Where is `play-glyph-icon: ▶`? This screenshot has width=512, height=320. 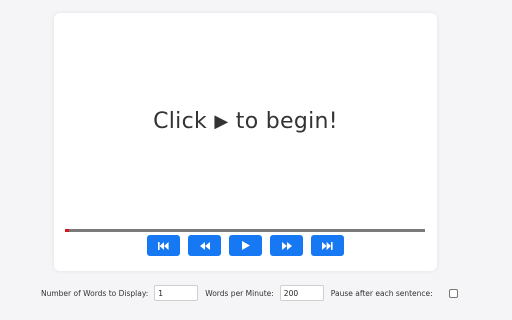
play-glyph-icon: ▶ is located at coordinates (221, 121).